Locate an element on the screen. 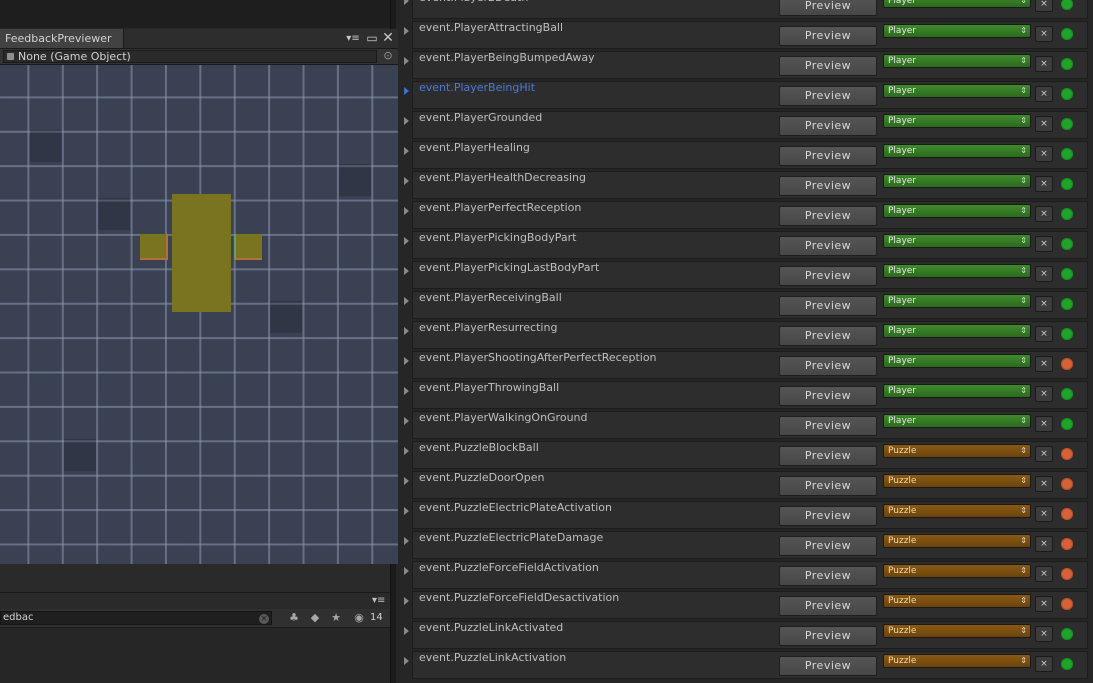 Image resolution: width=1093 pixels, height=683 pixels. filter-by-type-icon: ♣ is located at coordinates (294, 618).